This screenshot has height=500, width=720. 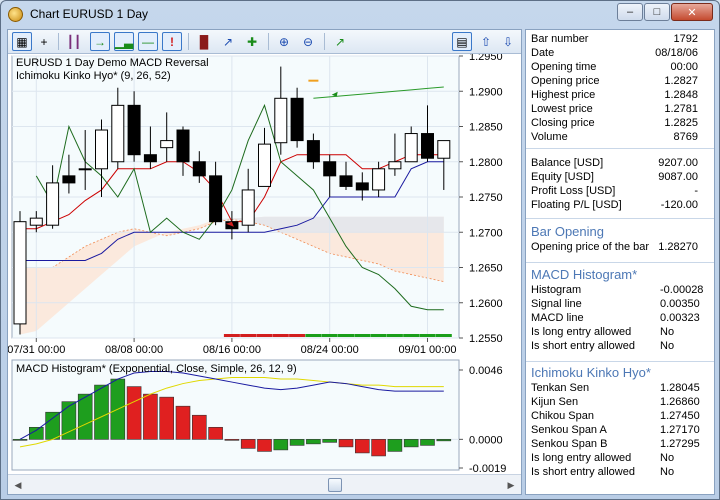 I want to click on crosshair-button: +, so click(x=44, y=41).